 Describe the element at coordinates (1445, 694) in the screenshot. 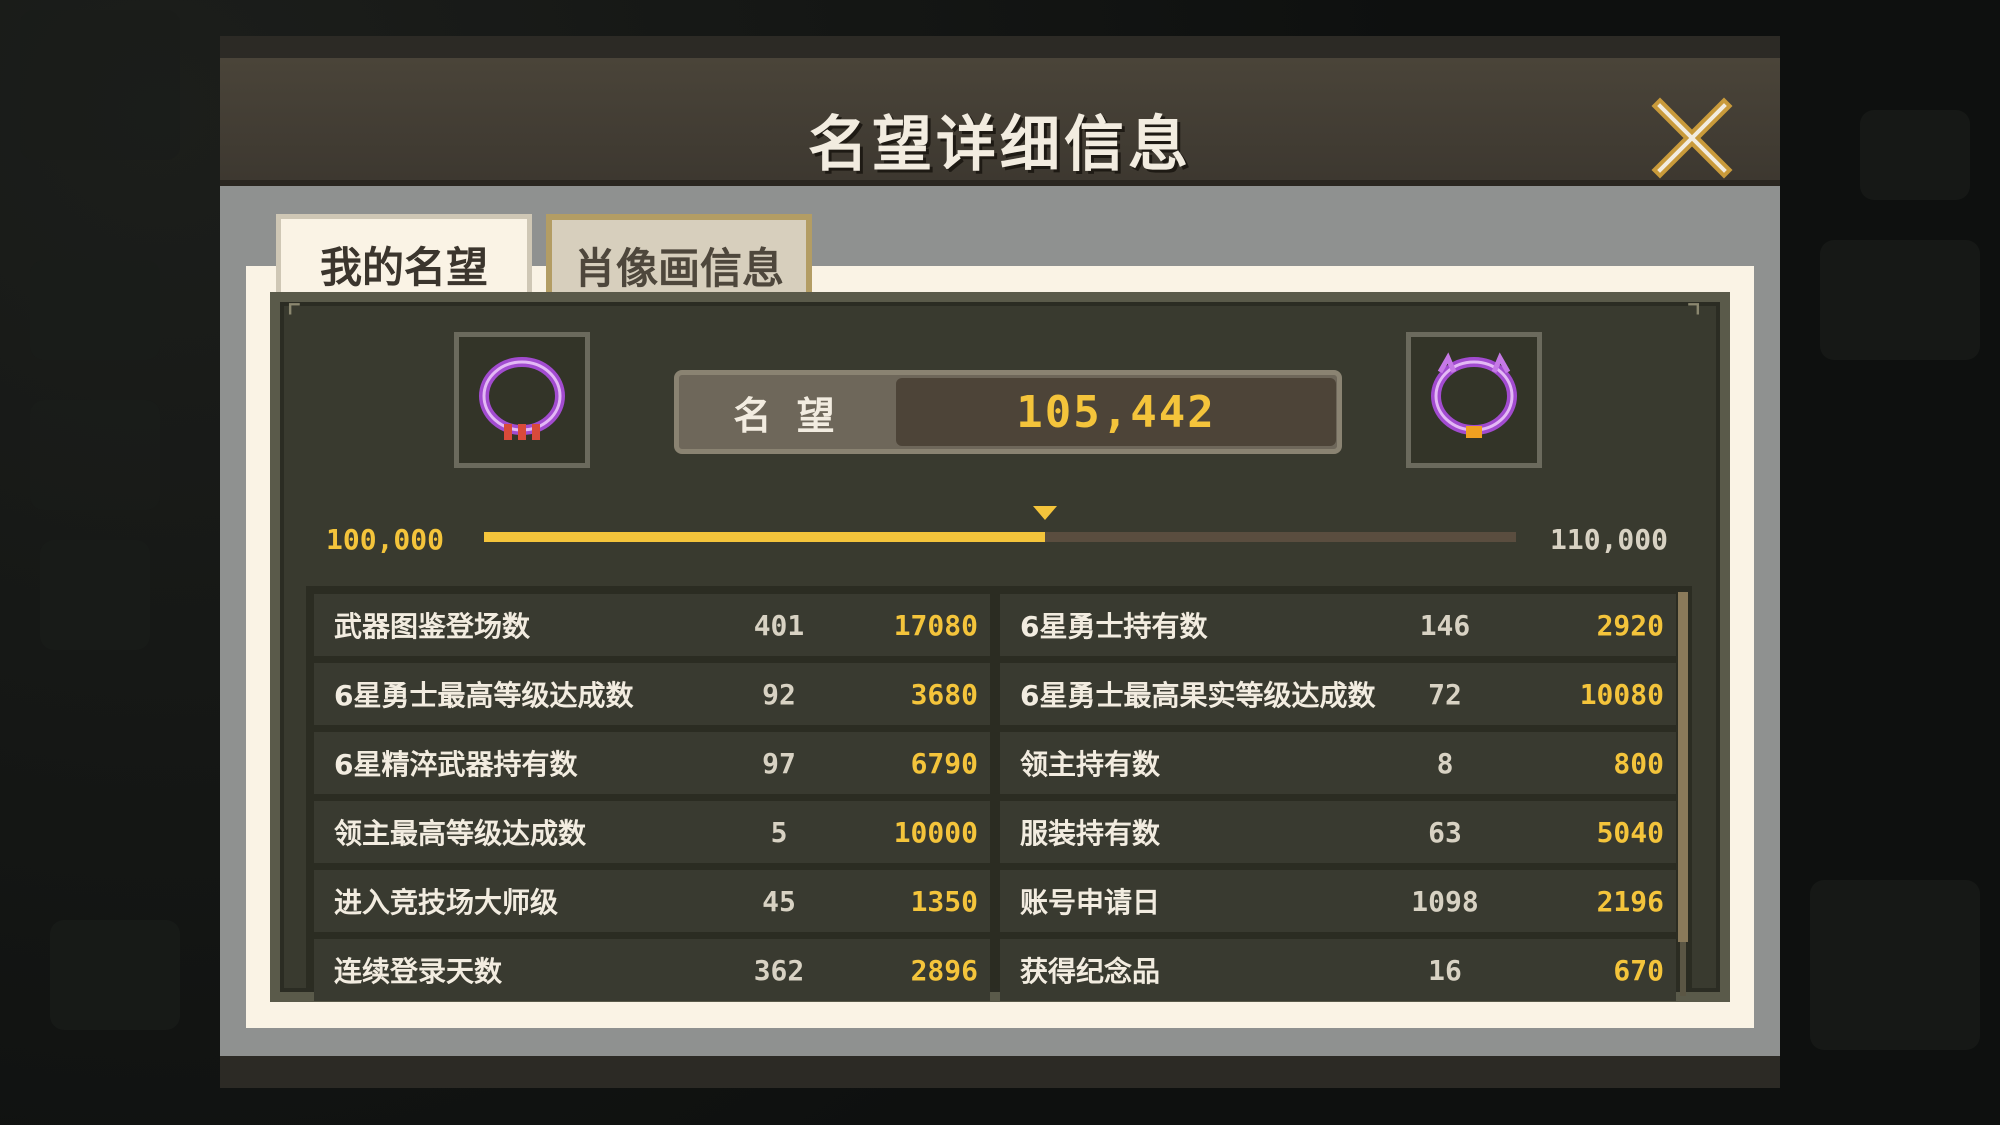

I see `stat-count: 72` at that location.